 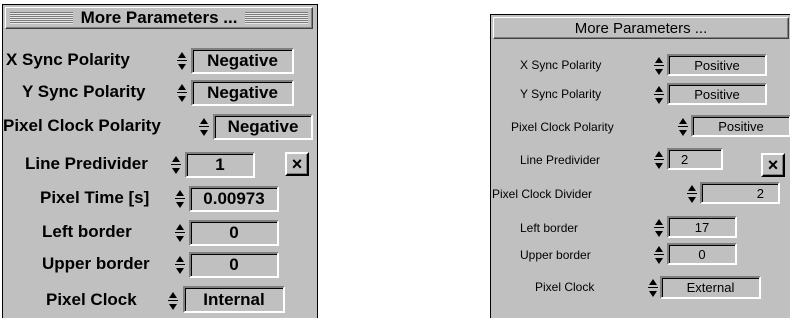 I want to click on pixel-clock-divider-field: 2, so click(x=740, y=193).